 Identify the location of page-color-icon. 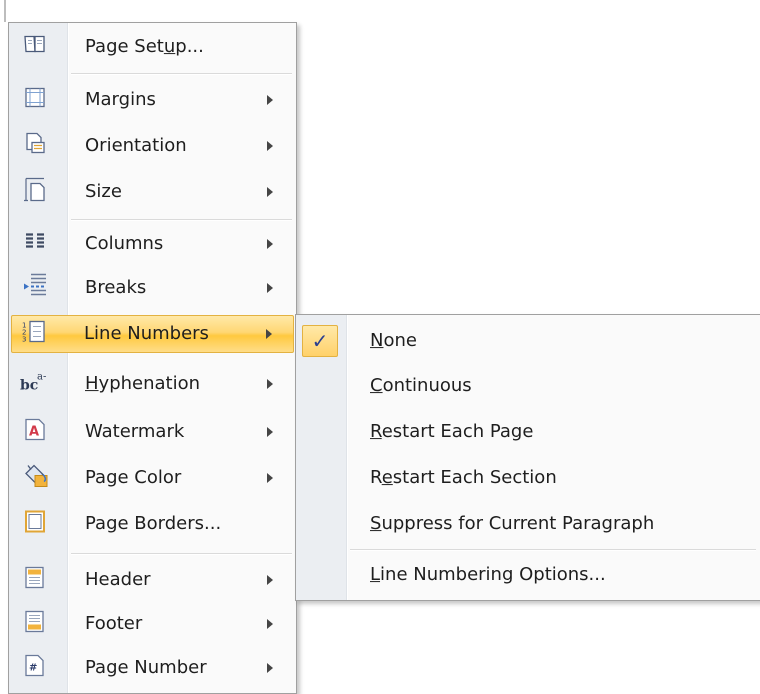
(35, 478).